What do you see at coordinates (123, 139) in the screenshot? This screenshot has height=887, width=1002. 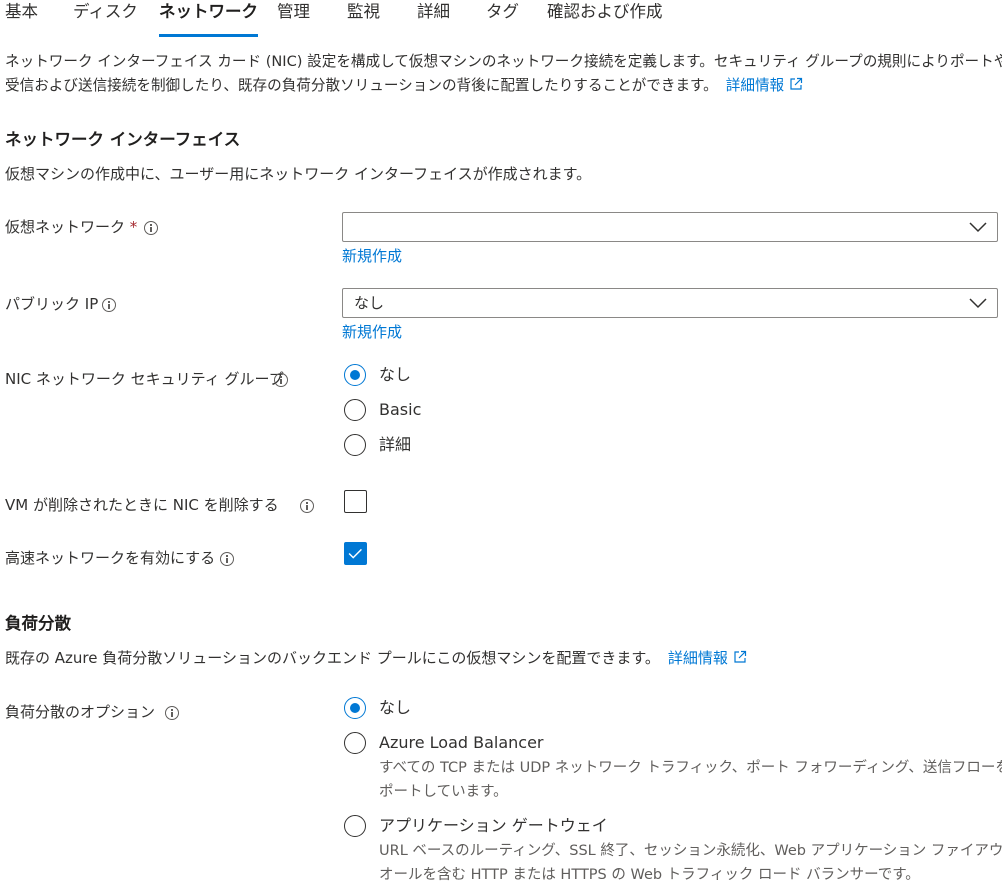 I see `nic-section-heading: ネットワーク インターフェイス` at bounding box center [123, 139].